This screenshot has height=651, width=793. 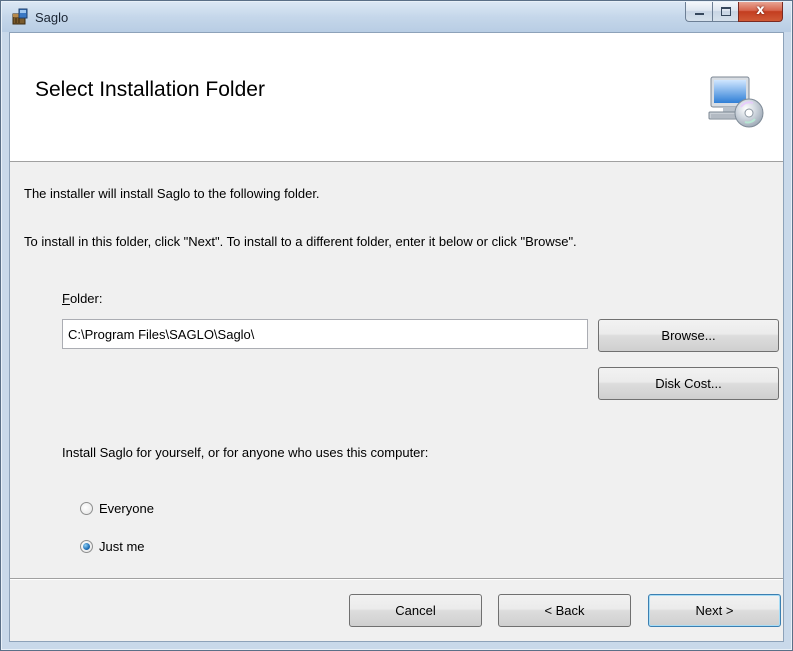 I want to click on folder-label-accelerator: F, so click(x=66, y=298).